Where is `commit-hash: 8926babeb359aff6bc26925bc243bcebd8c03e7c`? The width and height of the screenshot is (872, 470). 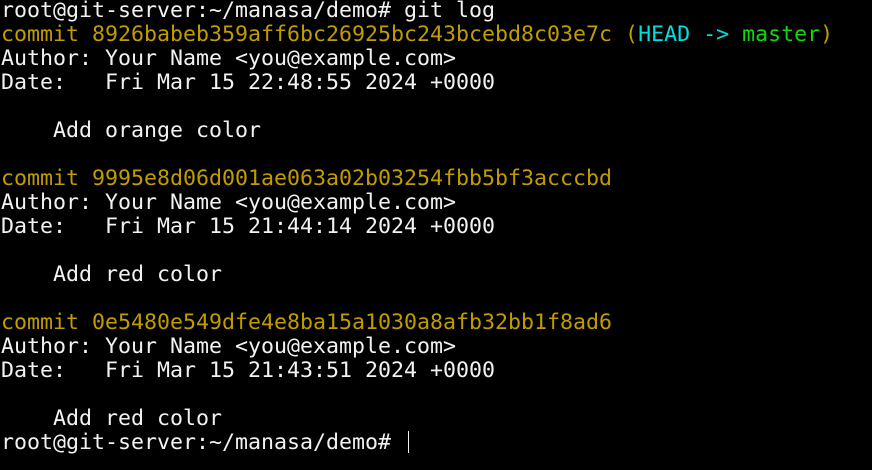
commit-hash: 8926babeb359aff6bc26925bc243bcebd8c03e7c is located at coordinates (352, 34).